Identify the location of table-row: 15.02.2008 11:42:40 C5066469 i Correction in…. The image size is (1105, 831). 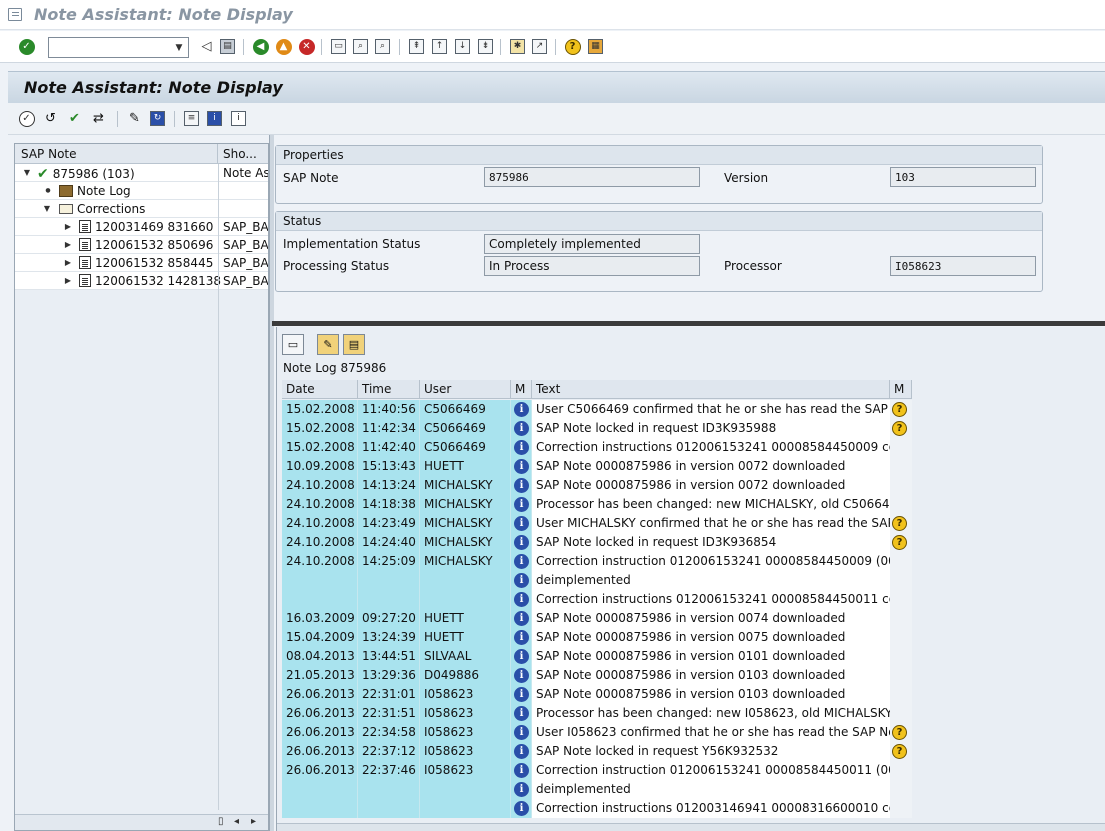
(597, 447).